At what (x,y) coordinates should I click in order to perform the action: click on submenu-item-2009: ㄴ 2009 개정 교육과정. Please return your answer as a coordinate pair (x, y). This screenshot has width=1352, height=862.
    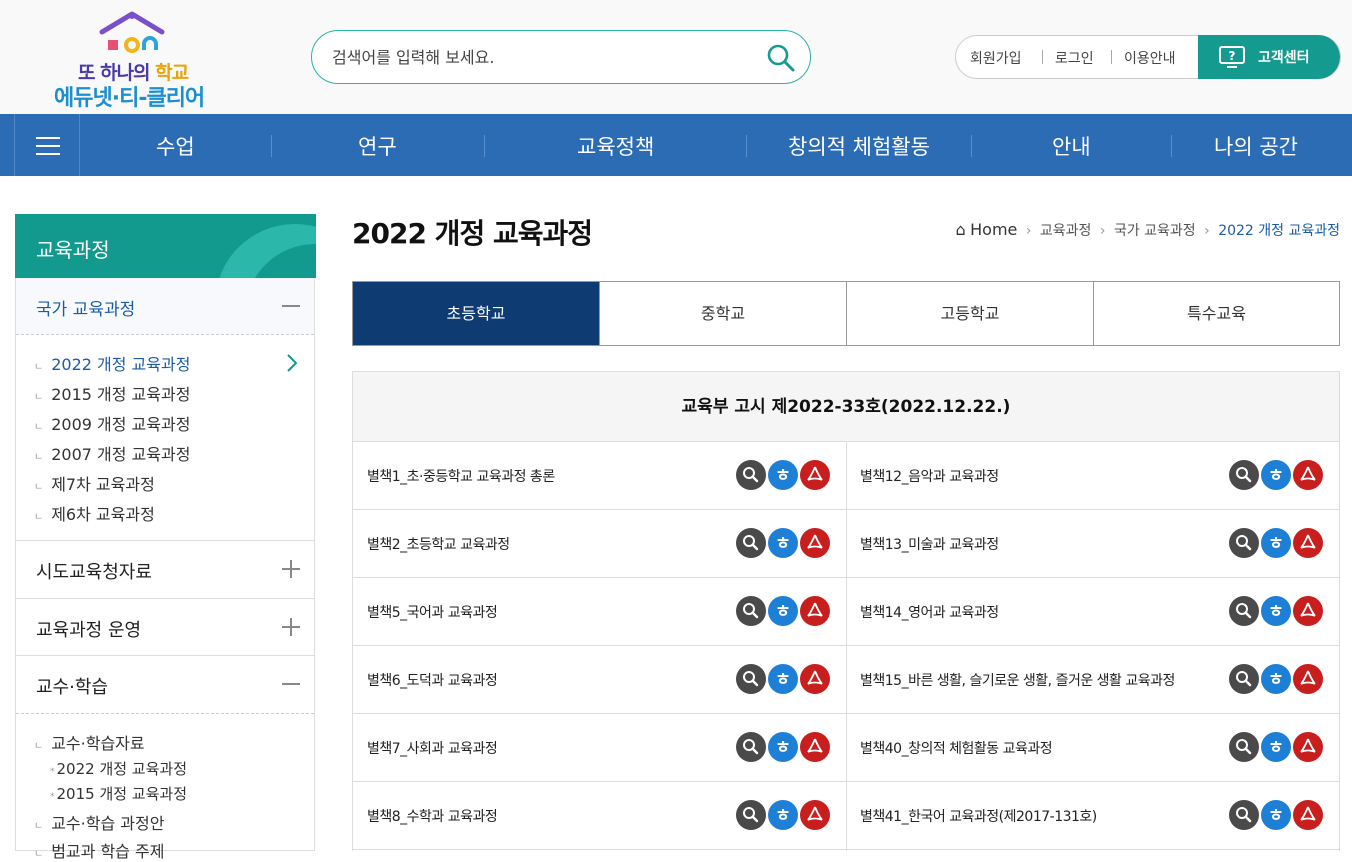
    Looking at the image, I should click on (112, 423).